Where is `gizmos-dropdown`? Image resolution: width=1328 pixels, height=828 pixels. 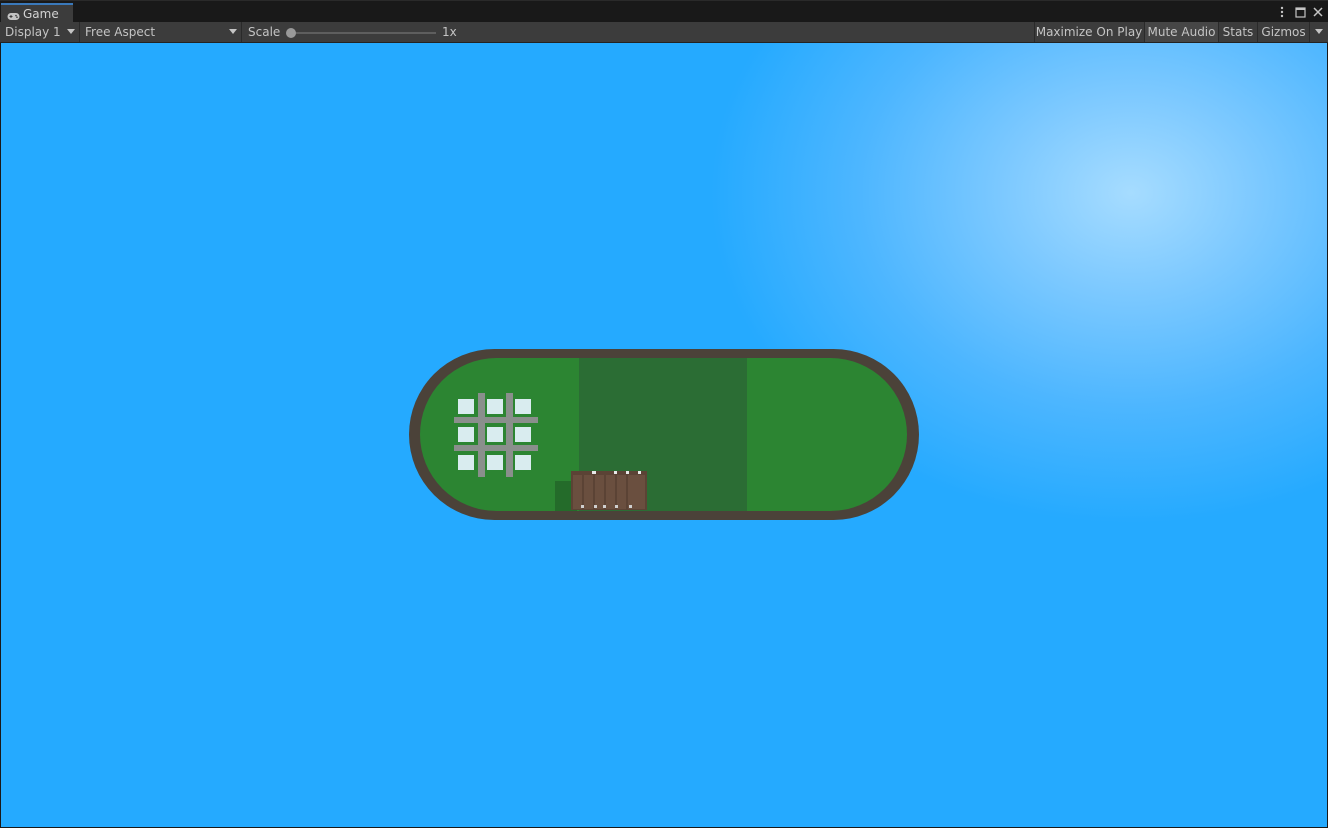
gizmos-dropdown is located at coordinates (1318, 32).